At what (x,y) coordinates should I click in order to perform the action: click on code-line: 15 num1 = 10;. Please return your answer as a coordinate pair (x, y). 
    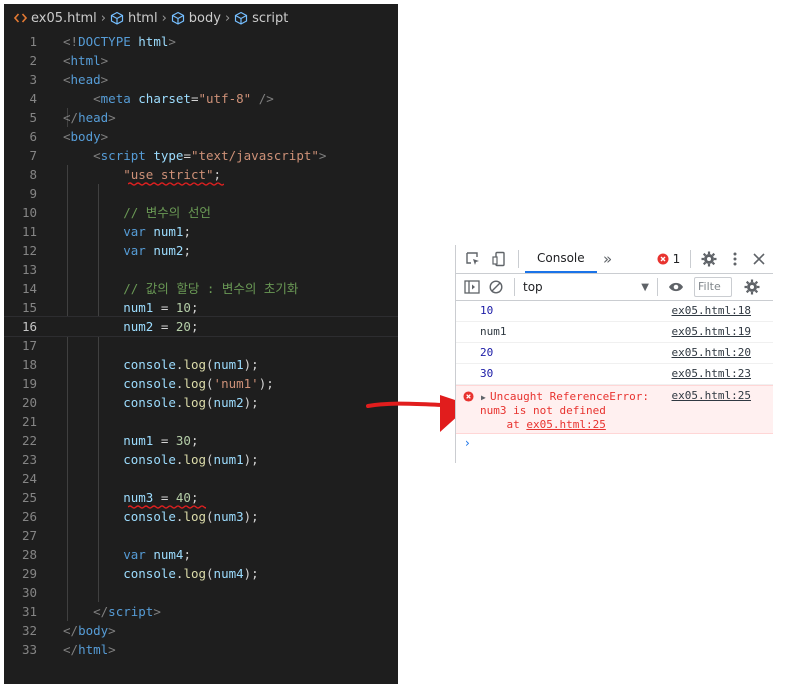
    Looking at the image, I should click on (201, 307).